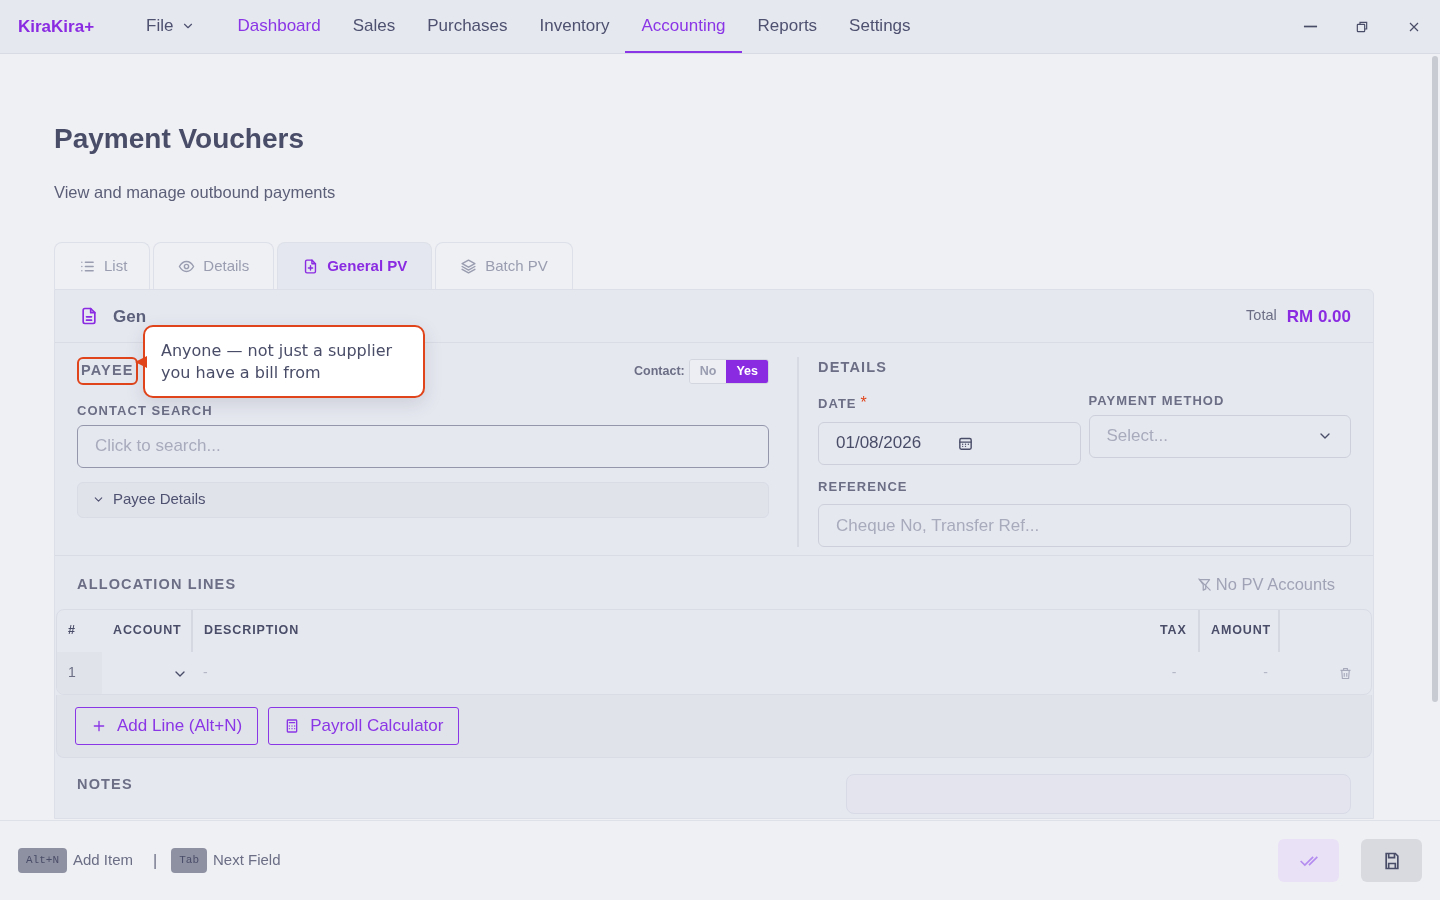 The height and width of the screenshot is (900, 1440). I want to click on shortcut-label: Add Item, so click(103, 860).